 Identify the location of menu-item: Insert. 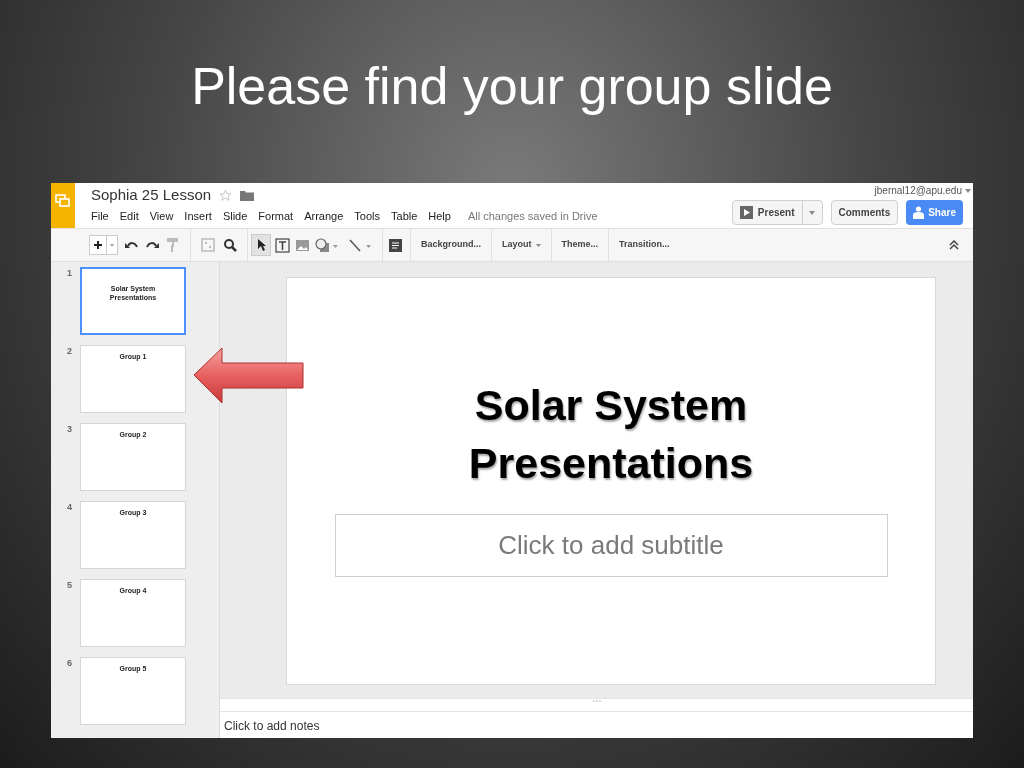
(198, 216).